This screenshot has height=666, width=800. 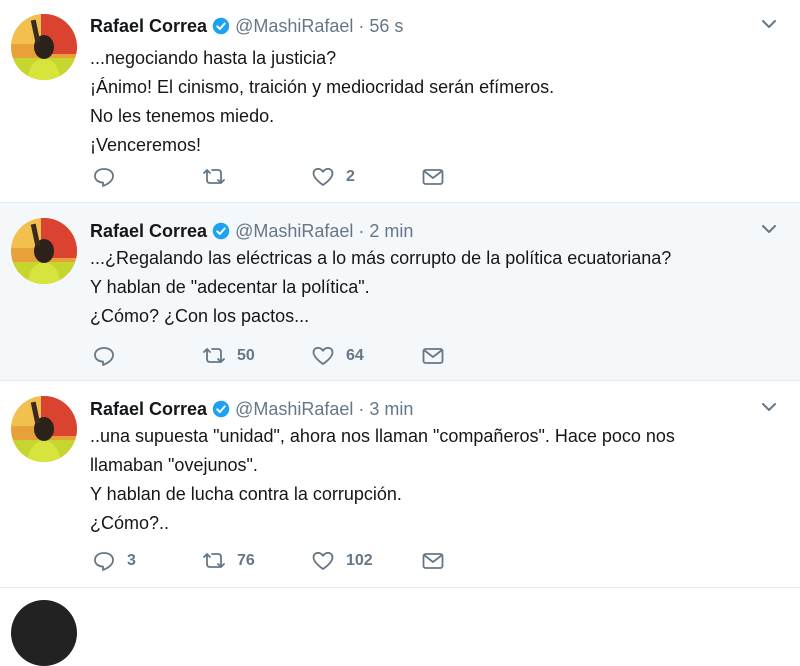 I want to click on like-count: 64, so click(x=355, y=355).